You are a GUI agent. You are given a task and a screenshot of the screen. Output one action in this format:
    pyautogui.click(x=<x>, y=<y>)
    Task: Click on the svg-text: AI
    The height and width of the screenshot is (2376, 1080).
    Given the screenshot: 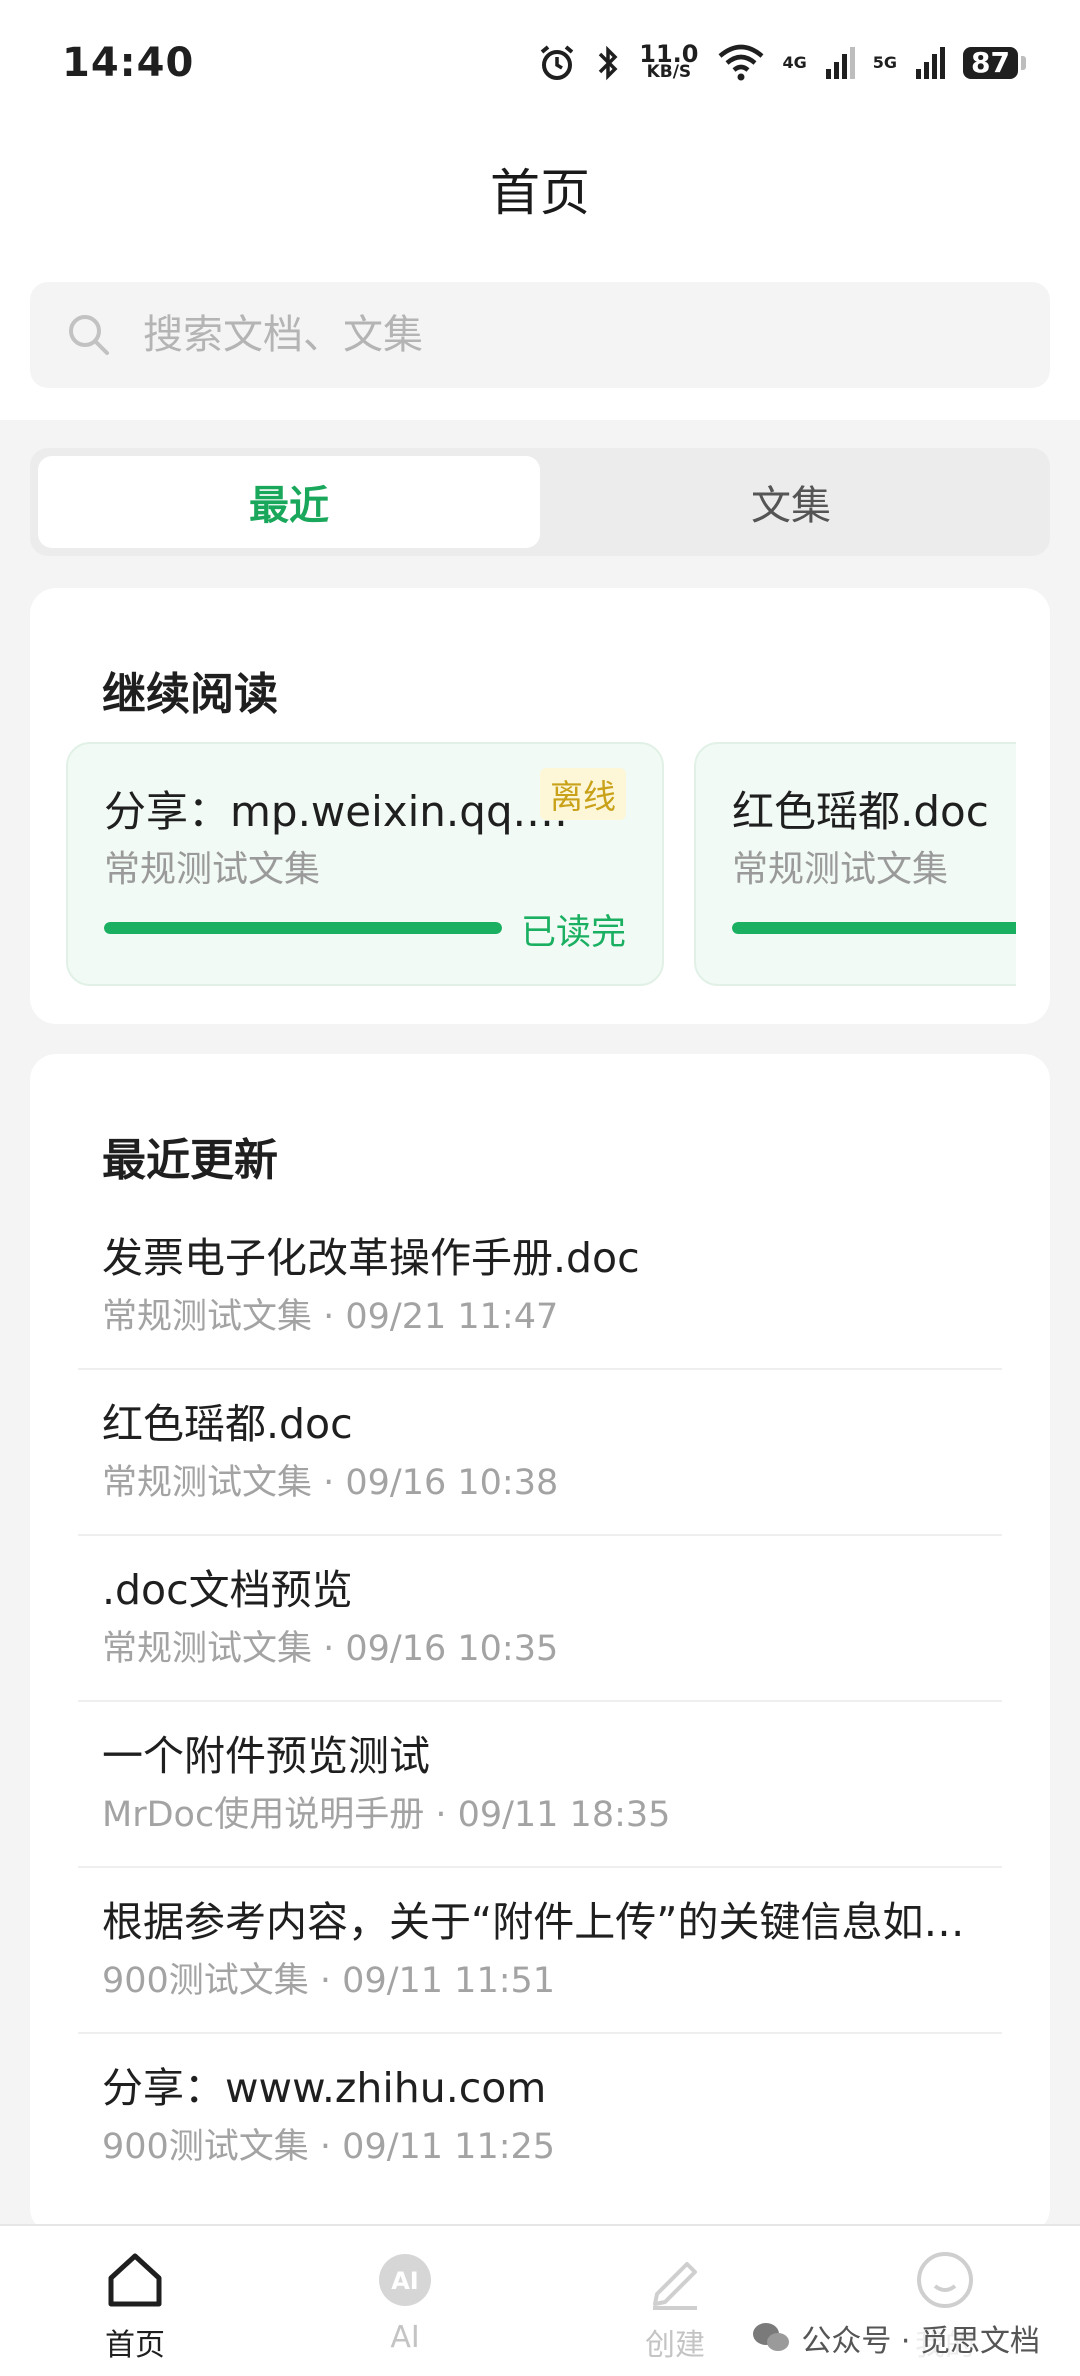 What is the action you would take?
    pyautogui.click(x=405, y=2281)
    